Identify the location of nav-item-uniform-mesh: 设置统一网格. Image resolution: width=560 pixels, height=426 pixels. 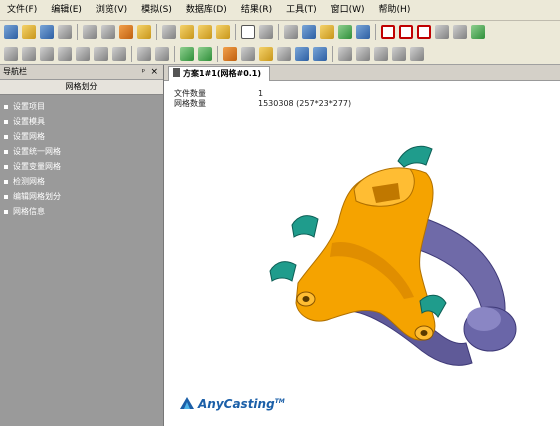
(81, 151).